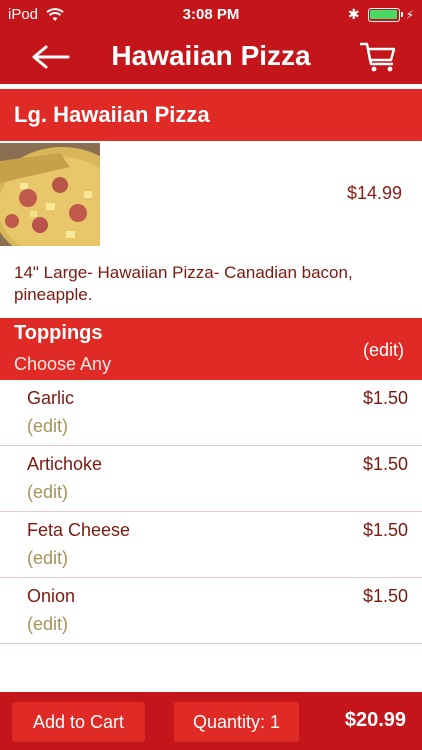 Image resolution: width=422 pixels, height=750 pixels. I want to click on footer-bar: Add to Cart Quantity: 1 $20.99, so click(211, 721).